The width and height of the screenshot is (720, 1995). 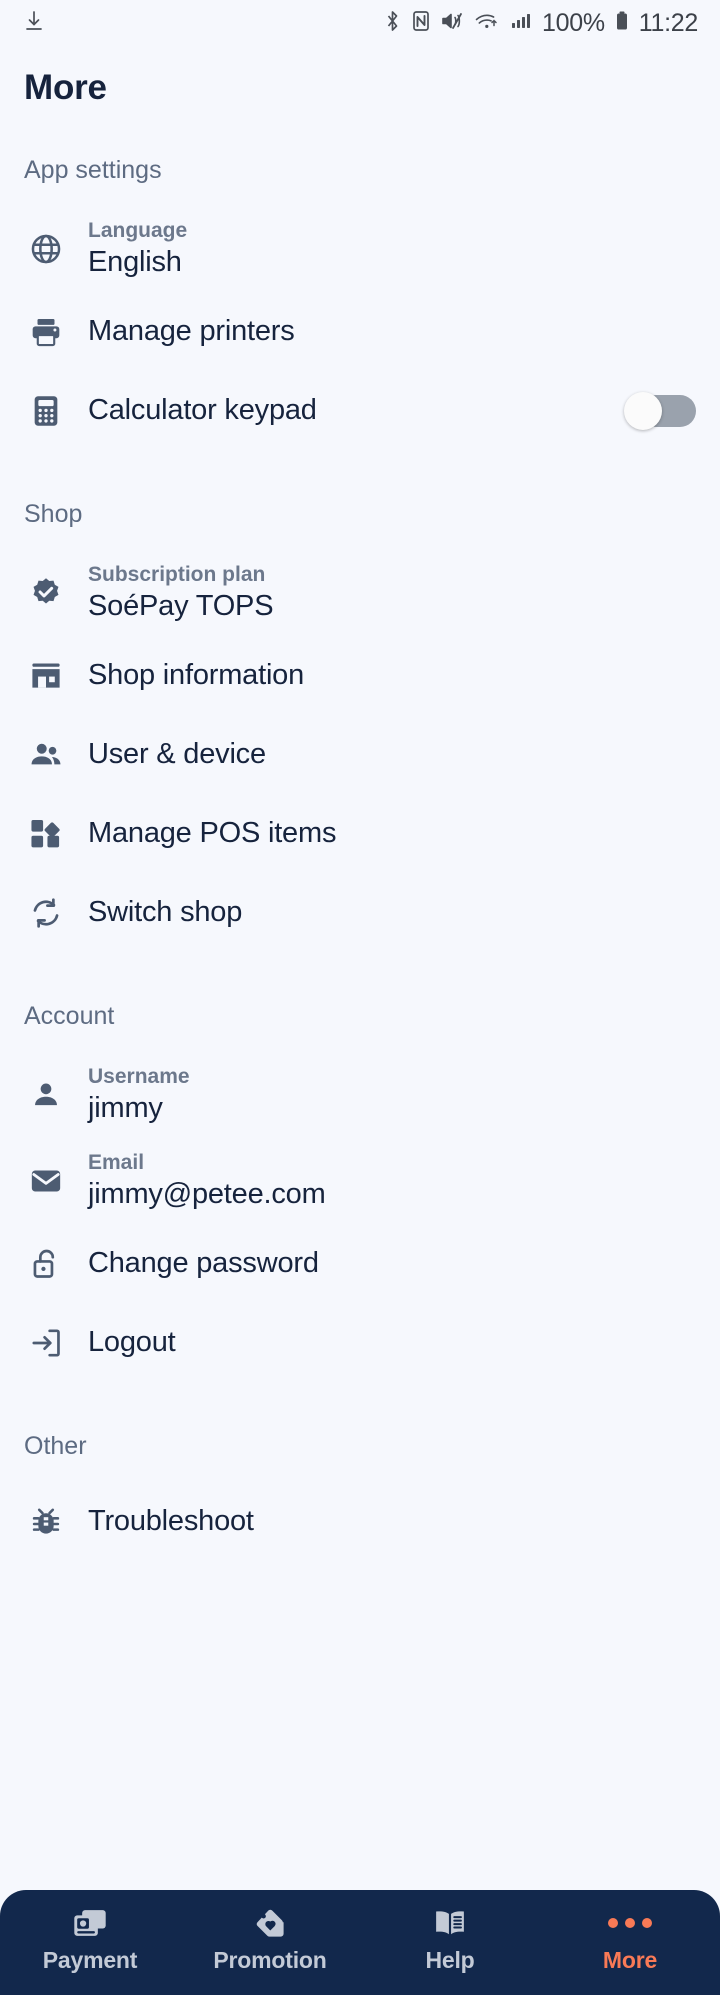 What do you see at coordinates (450, 1960) in the screenshot?
I see `nav-item-help-label: Help` at bounding box center [450, 1960].